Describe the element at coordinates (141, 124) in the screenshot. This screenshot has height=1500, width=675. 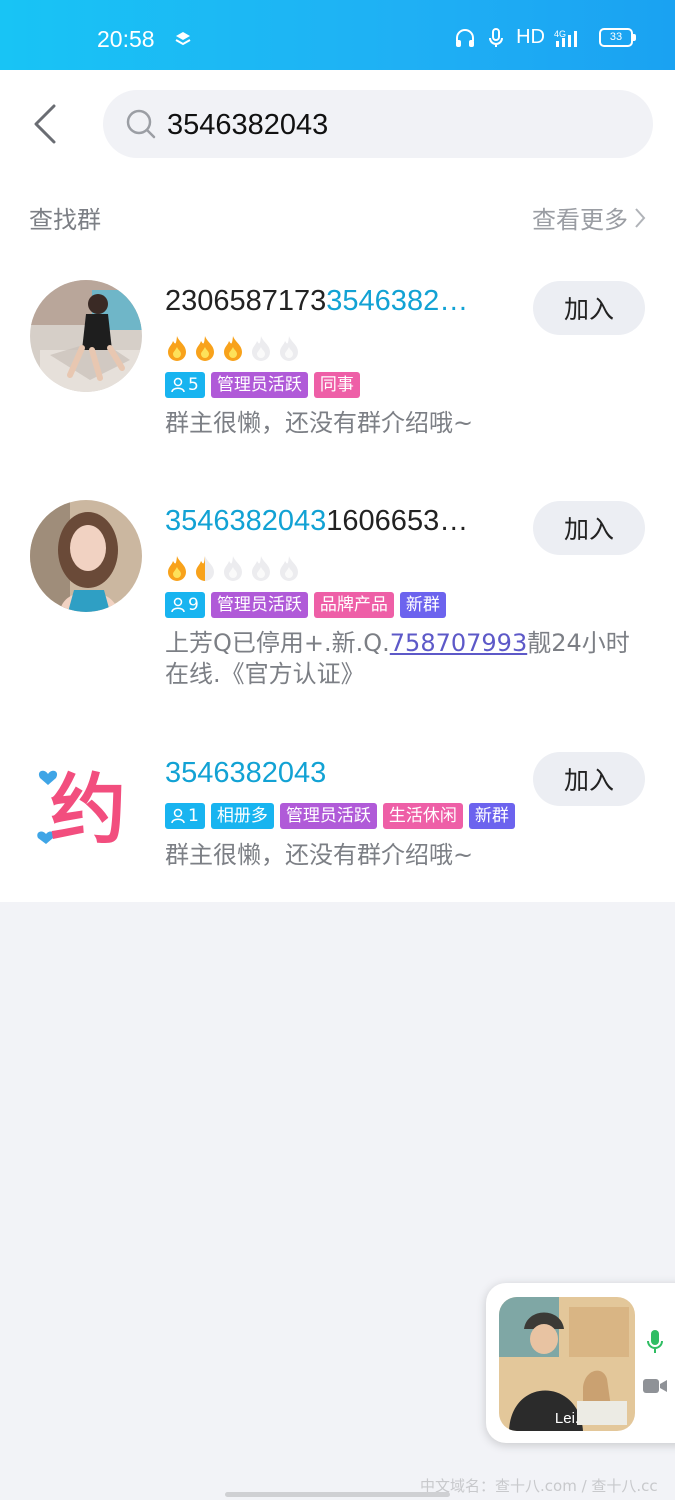
I see `search-icon` at that location.